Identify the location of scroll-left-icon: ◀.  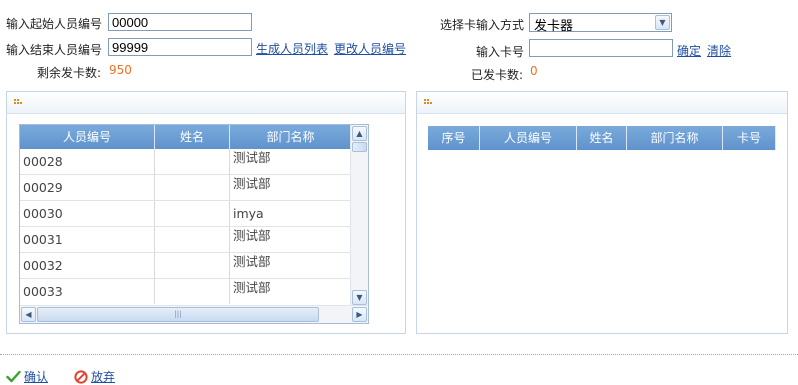
(28, 314).